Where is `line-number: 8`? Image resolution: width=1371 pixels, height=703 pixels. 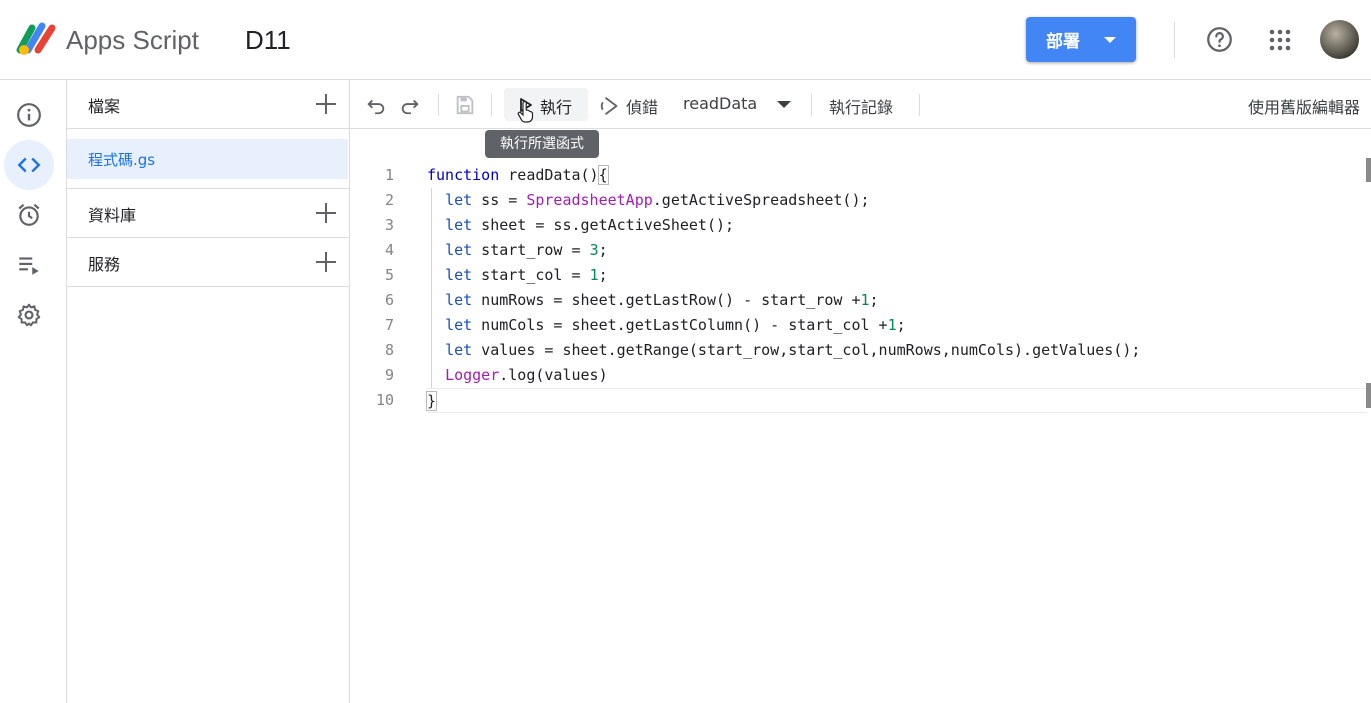 line-number: 8 is located at coordinates (389, 350).